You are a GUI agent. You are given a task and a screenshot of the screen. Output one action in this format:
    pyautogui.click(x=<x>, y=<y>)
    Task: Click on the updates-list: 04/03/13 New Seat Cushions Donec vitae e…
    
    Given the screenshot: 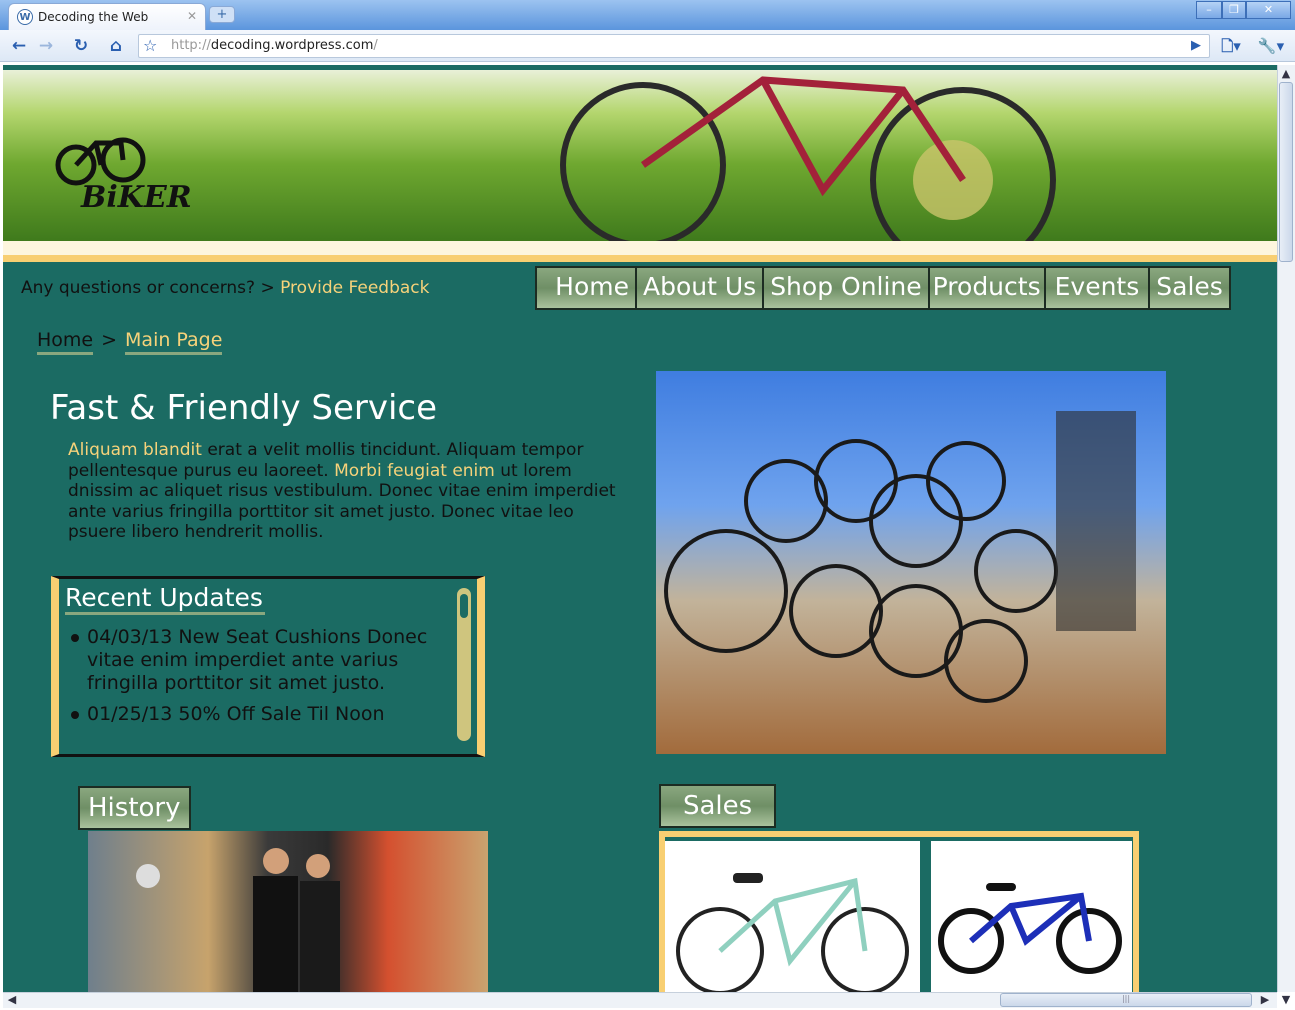 What is the action you would take?
    pyautogui.click(x=259, y=676)
    